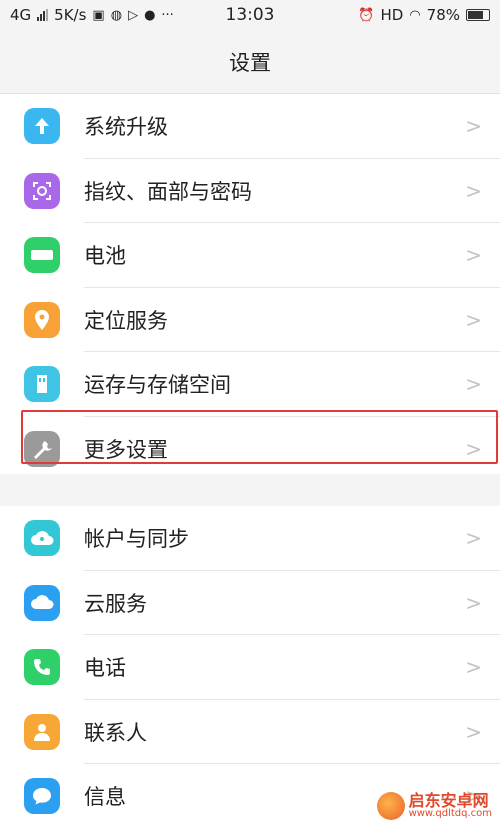 This screenshot has height=826, width=500. I want to click on settings-item-label: 电池, so click(105, 256).